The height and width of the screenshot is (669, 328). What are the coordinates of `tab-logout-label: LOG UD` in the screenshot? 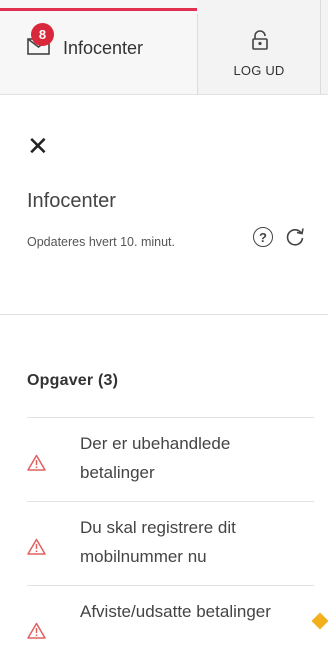 It's located at (259, 70).